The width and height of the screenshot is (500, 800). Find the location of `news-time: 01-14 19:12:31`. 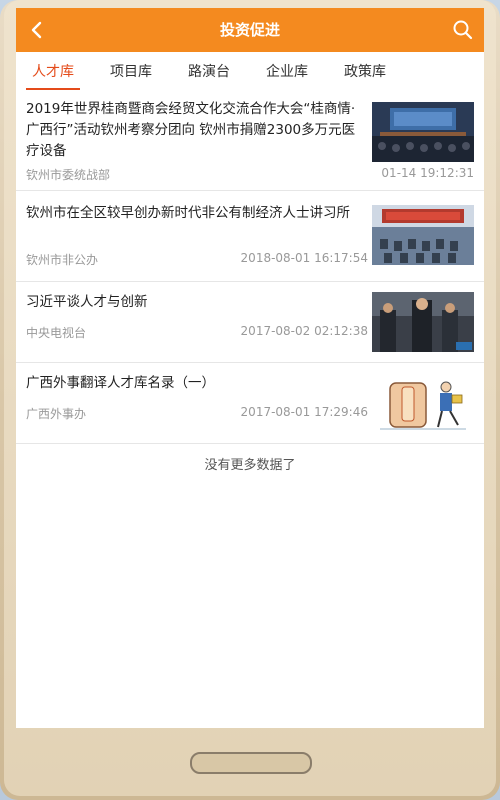

news-time: 01-14 19:12:31 is located at coordinates (427, 173).